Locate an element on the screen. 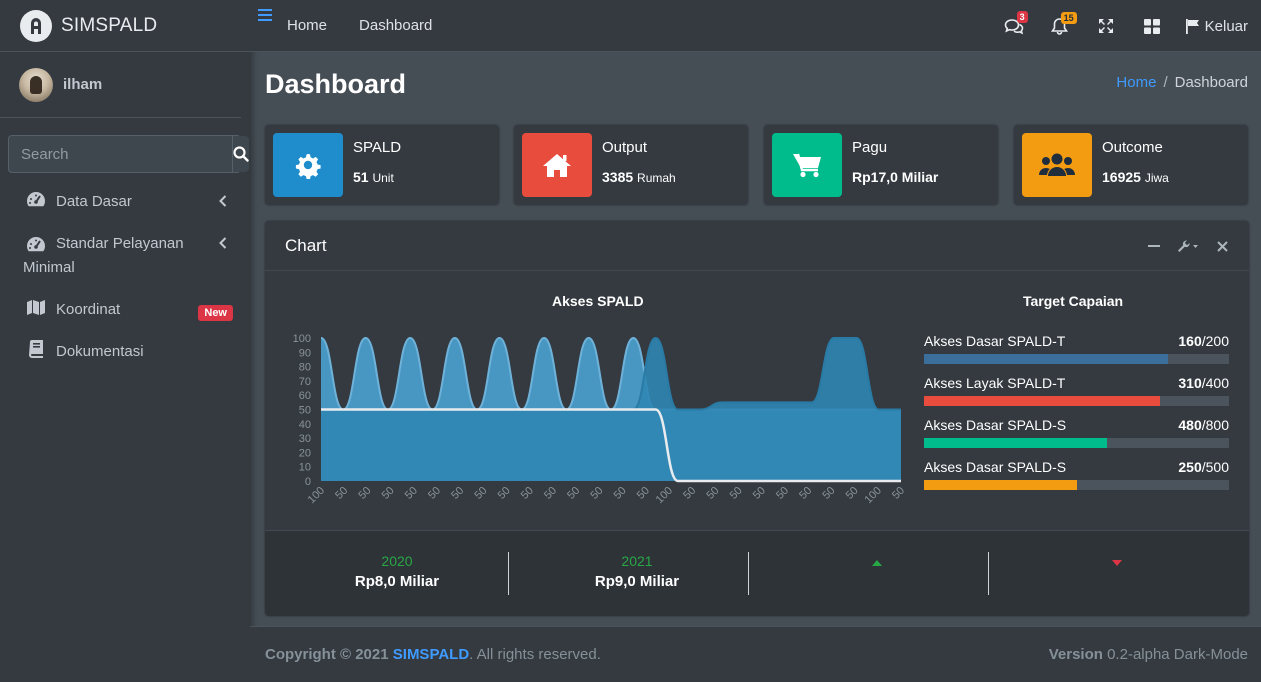 This screenshot has height=682, width=1261. card-settings-dropdown is located at coordinates (1188, 246).